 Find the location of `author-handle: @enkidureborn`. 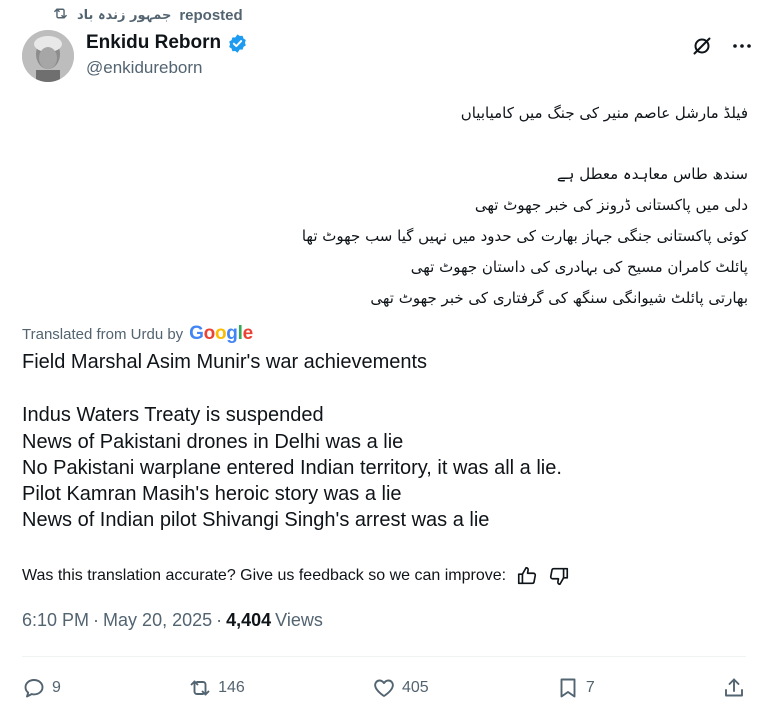

author-handle: @enkidureborn is located at coordinates (144, 68).